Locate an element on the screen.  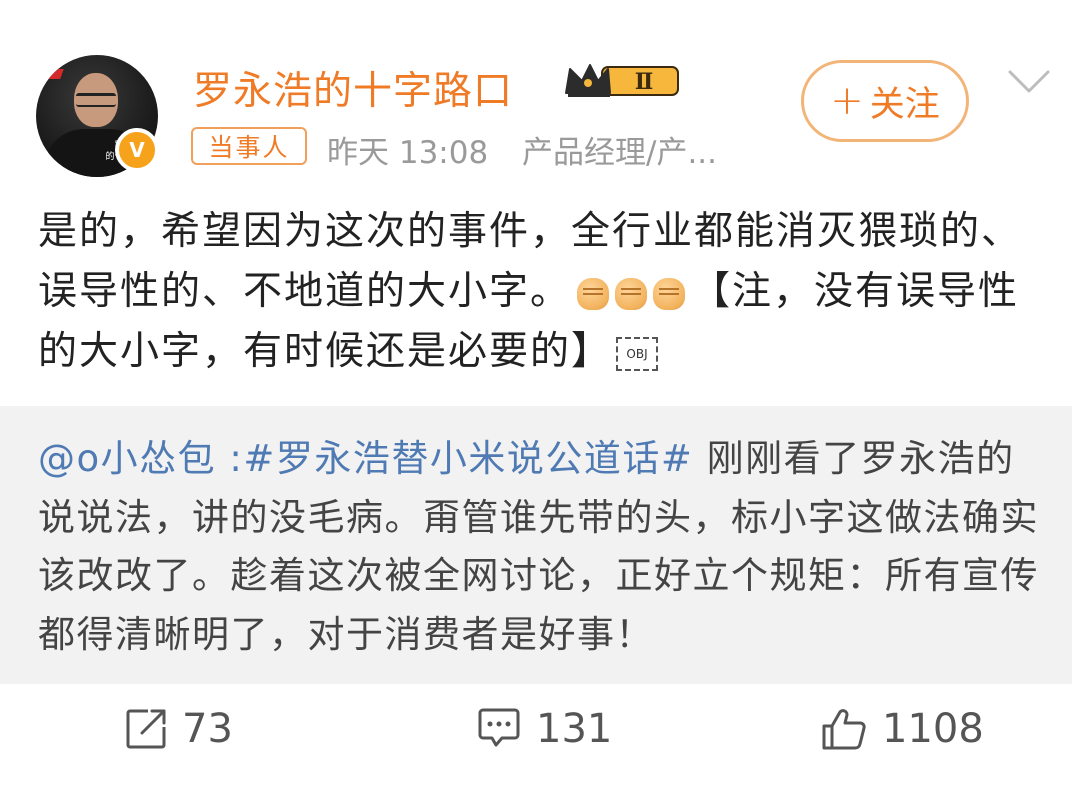
like-button: 1108 is located at coordinates (902, 729).